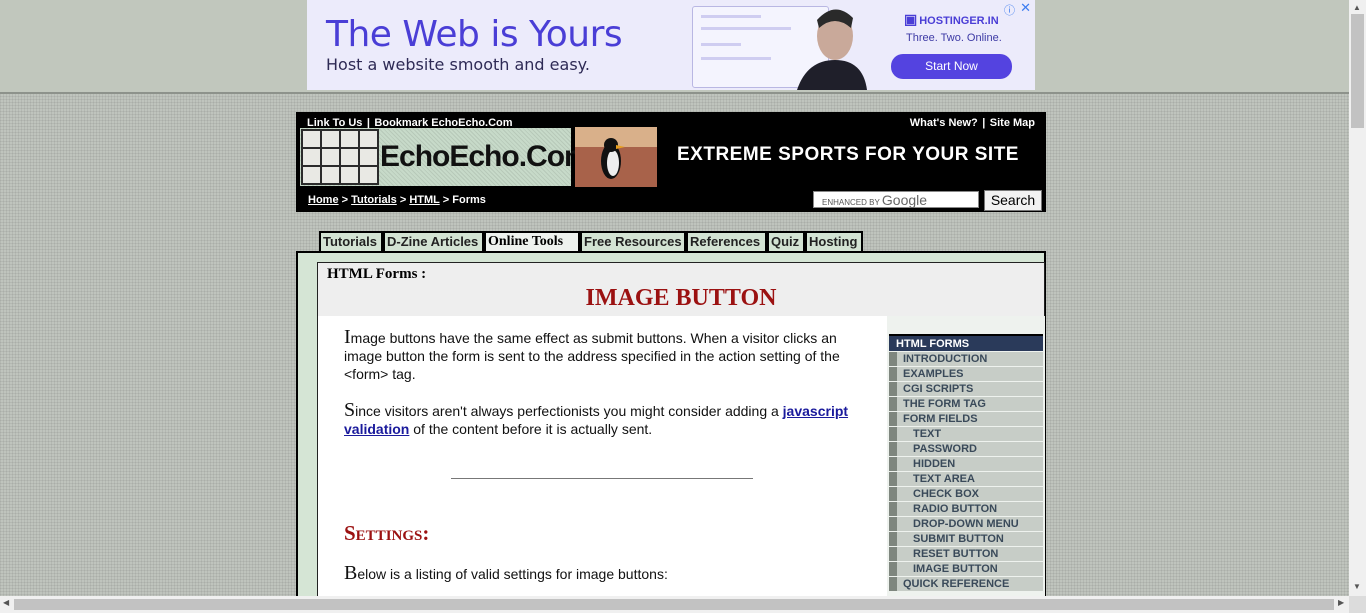  What do you see at coordinates (966, 449) in the screenshot?
I see `sidebar-item-password: PASSWORD` at bounding box center [966, 449].